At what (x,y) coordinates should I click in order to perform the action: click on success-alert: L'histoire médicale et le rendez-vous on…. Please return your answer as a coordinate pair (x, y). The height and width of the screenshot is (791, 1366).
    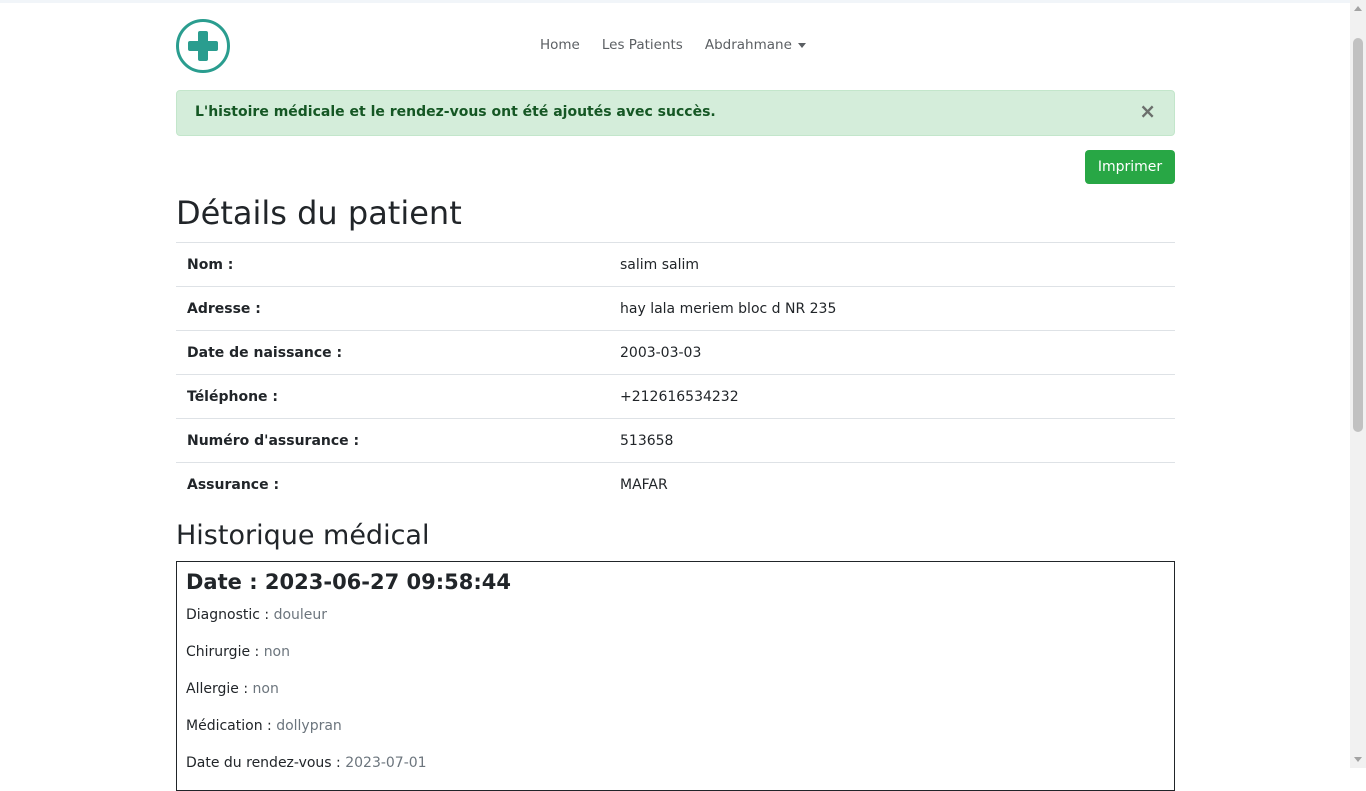
    Looking at the image, I should click on (675, 113).